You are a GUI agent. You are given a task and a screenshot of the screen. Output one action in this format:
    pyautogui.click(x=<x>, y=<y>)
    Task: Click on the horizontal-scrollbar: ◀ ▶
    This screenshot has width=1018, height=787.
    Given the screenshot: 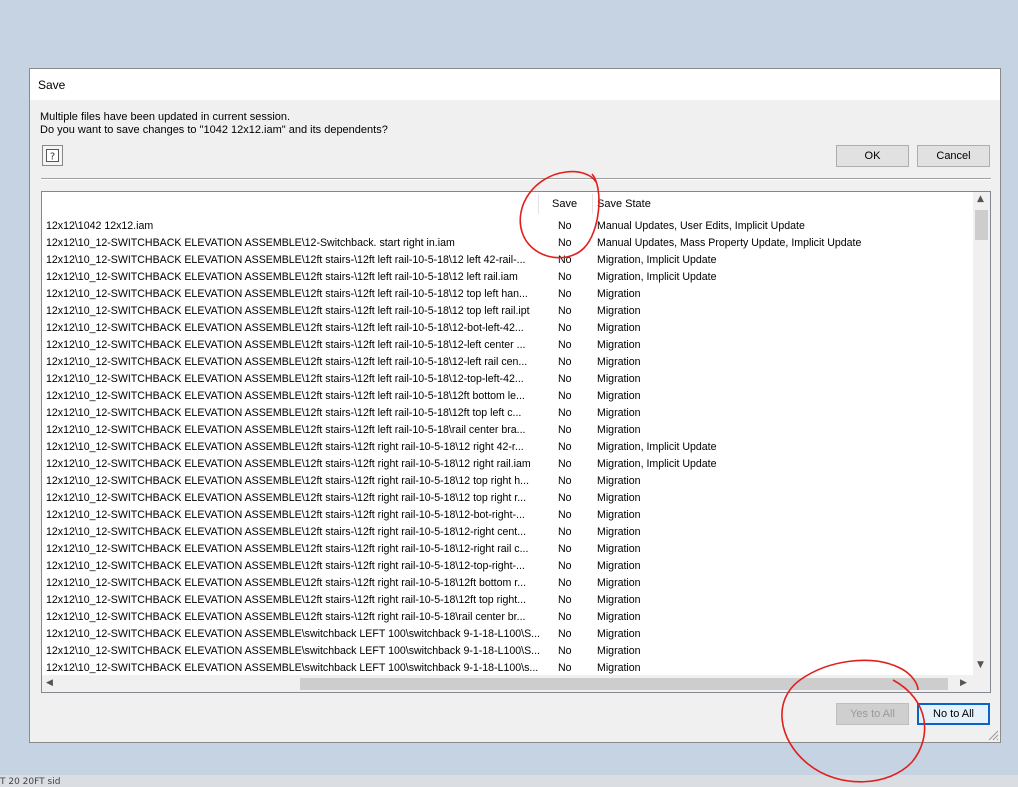 What is the action you would take?
    pyautogui.click(x=516, y=683)
    